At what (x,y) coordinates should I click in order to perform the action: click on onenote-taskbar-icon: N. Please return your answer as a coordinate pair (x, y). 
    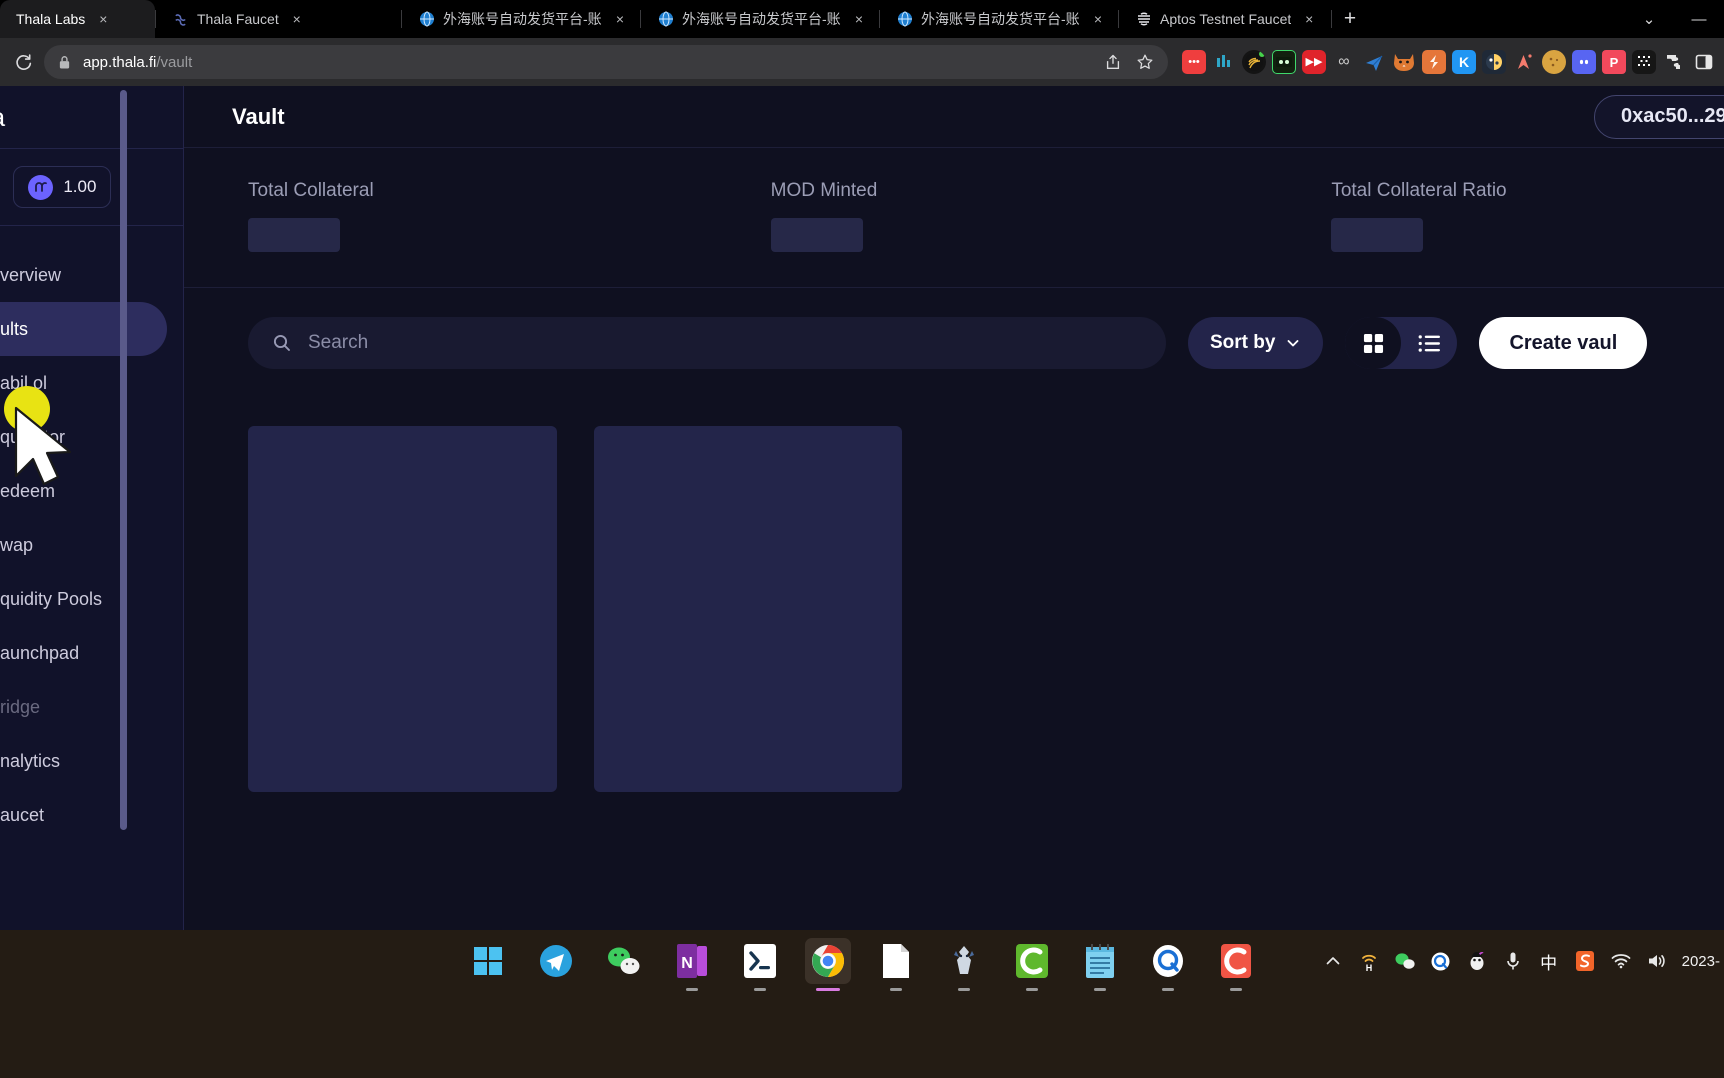
    Looking at the image, I should click on (692, 964).